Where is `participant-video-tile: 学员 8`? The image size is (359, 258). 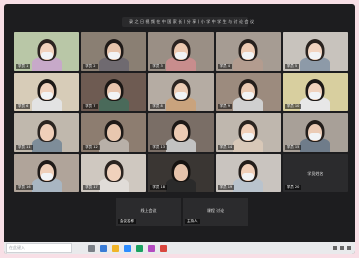 participant-video-tile: 学员 8 is located at coordinates (181, 91).